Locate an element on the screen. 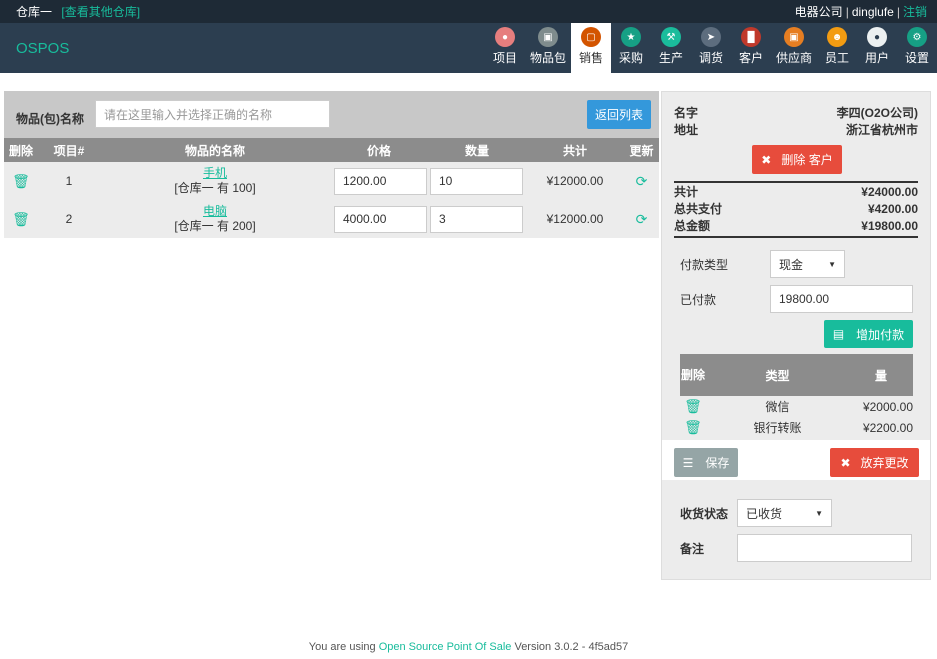 This screenshot has height=659, width=937. payment-form: 付款类型 现金 ▼ 已付款 19800.00 ▤ 增加付款 is located at coordinates (796, 293).